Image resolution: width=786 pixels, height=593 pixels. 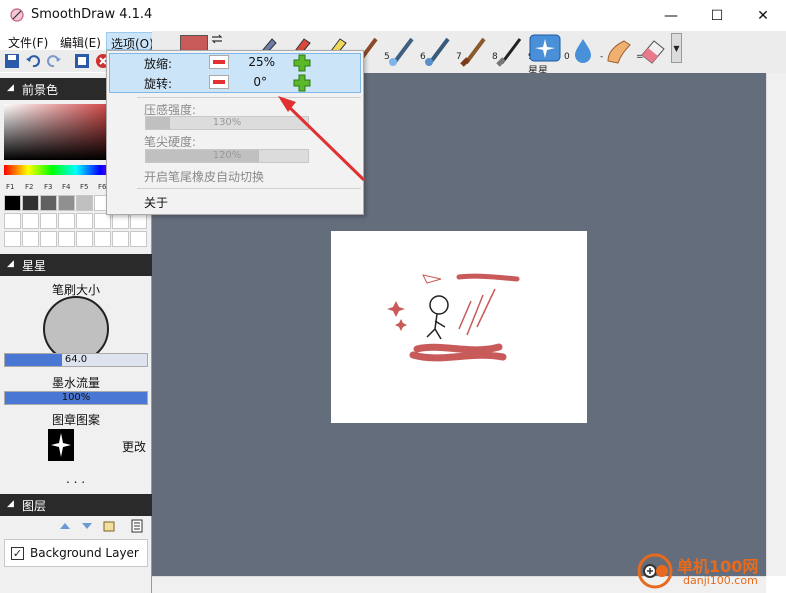 What do you see at coordinates (158, 64) in the screenshot?
I see `zoom-label: 放缩:` at bounding box center [158, 64].